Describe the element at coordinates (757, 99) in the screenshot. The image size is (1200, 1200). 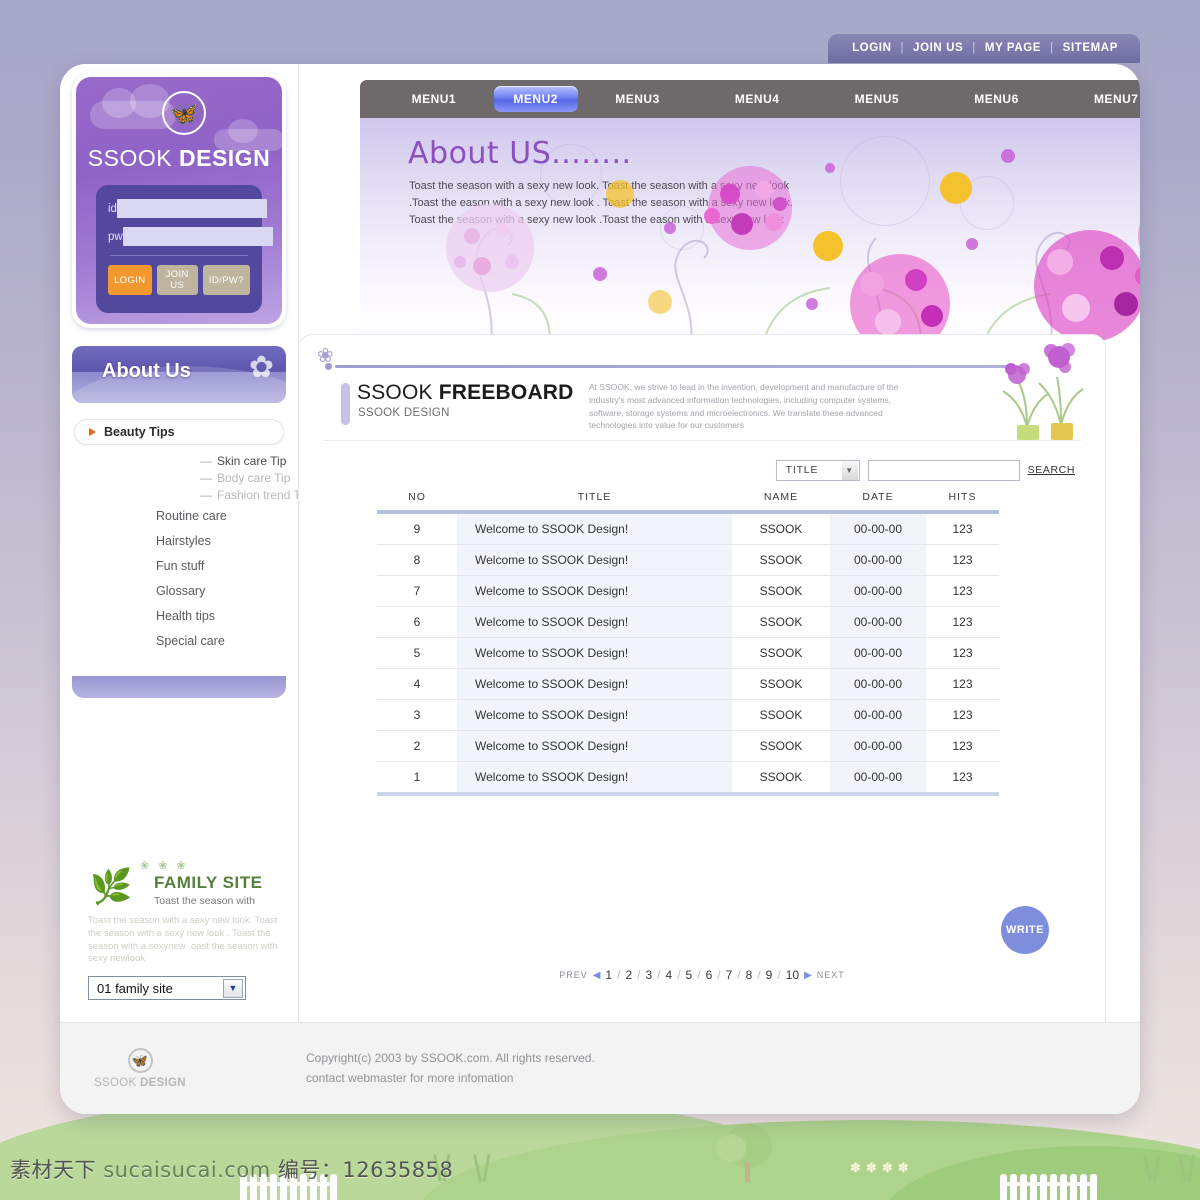
I see `menu-item-menu4: MENU4` at that location.